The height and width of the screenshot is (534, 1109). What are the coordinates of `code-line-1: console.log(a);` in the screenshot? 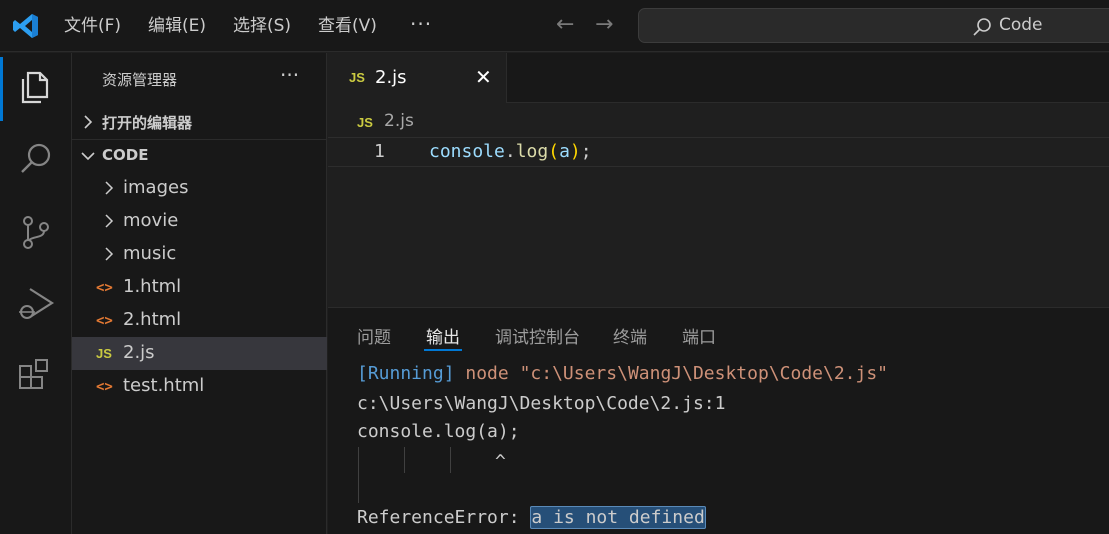 It's located at (510, 151).